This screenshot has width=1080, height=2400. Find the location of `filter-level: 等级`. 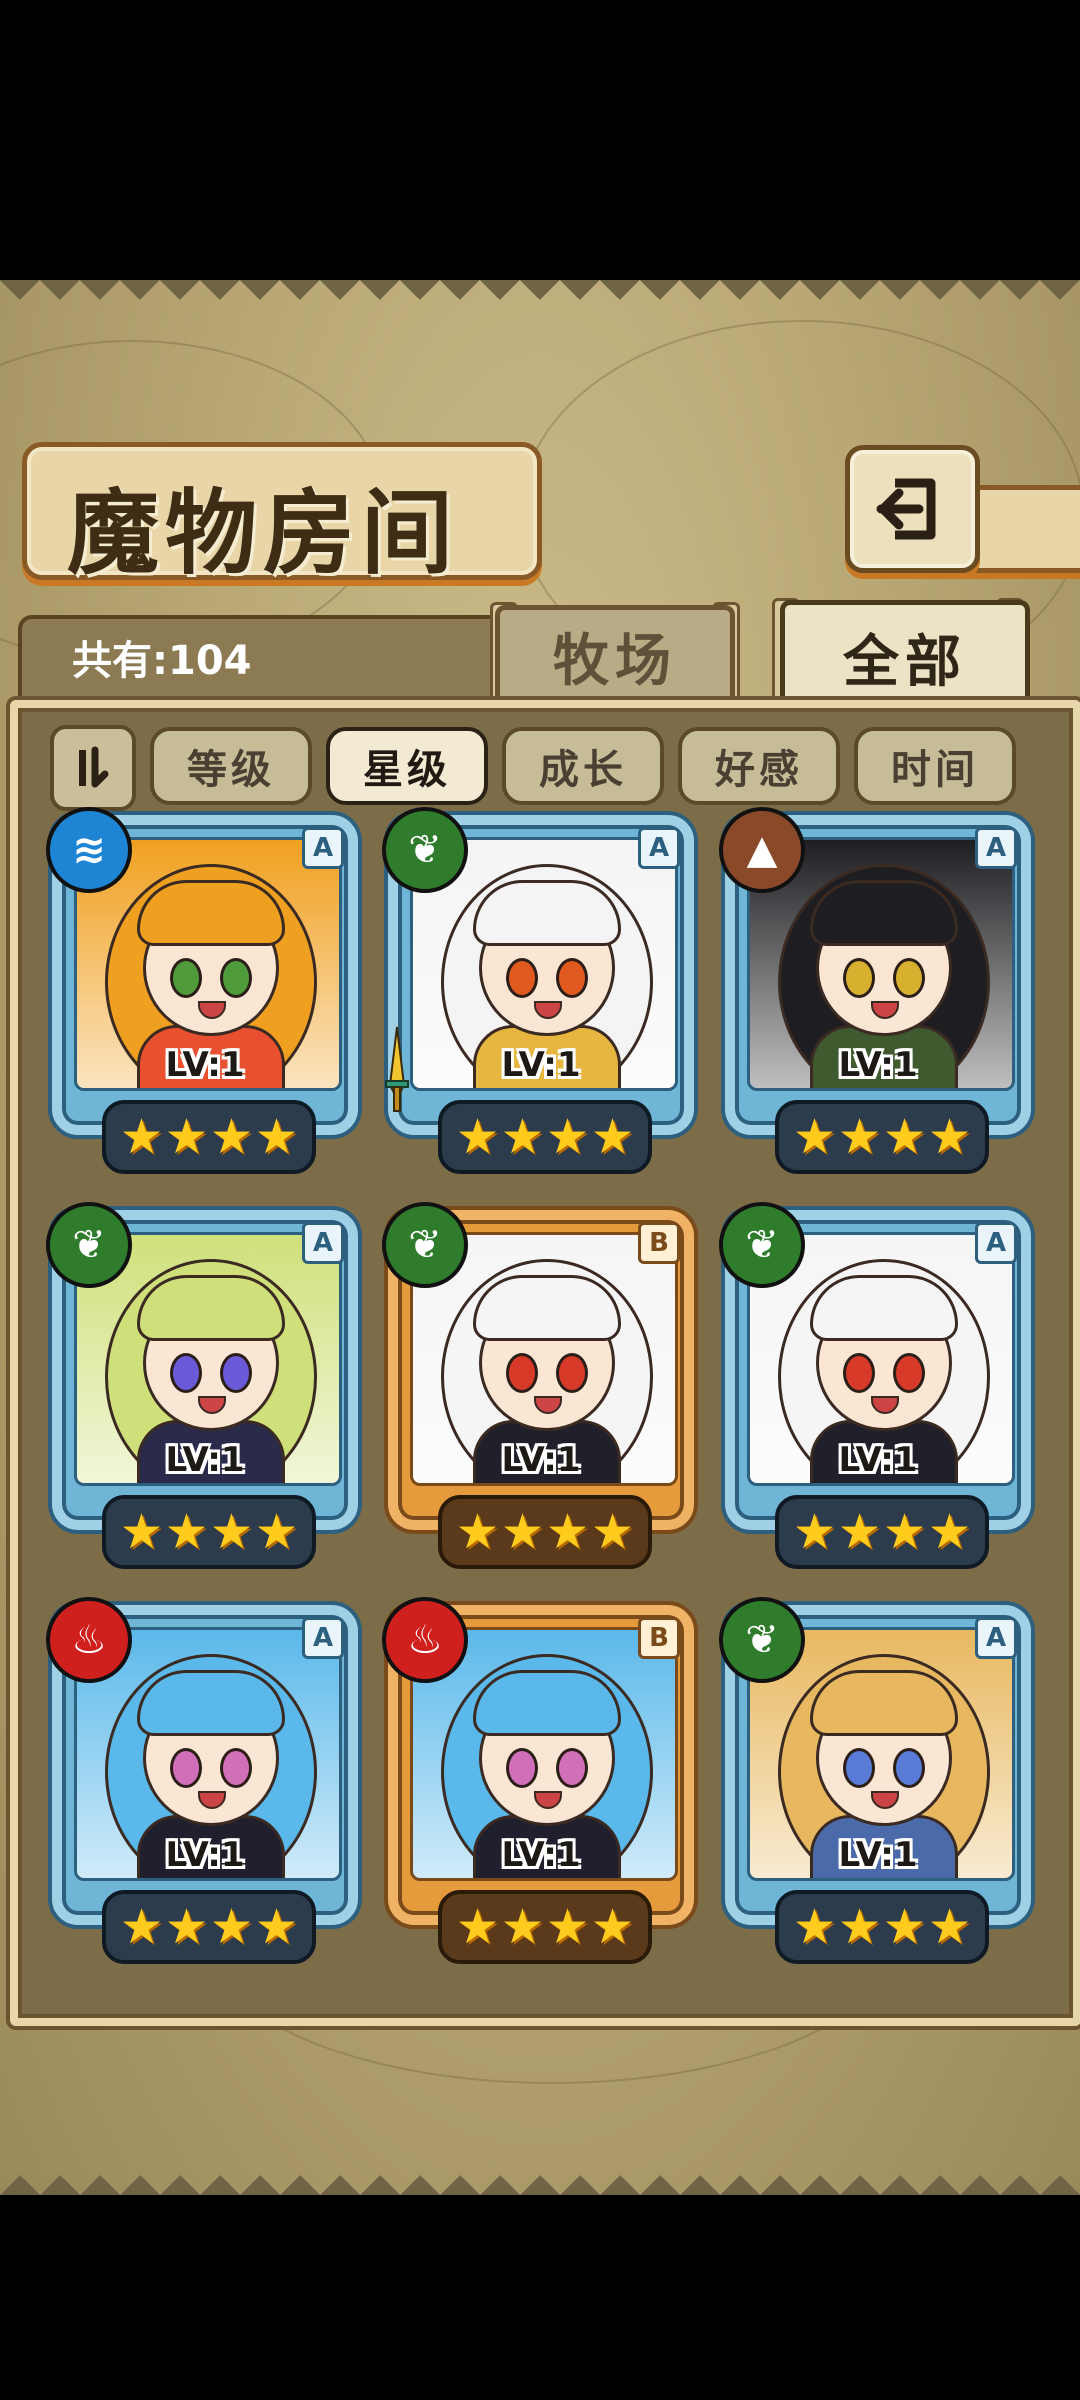

filter-level: 等级 is located at coordinates (231, 766).